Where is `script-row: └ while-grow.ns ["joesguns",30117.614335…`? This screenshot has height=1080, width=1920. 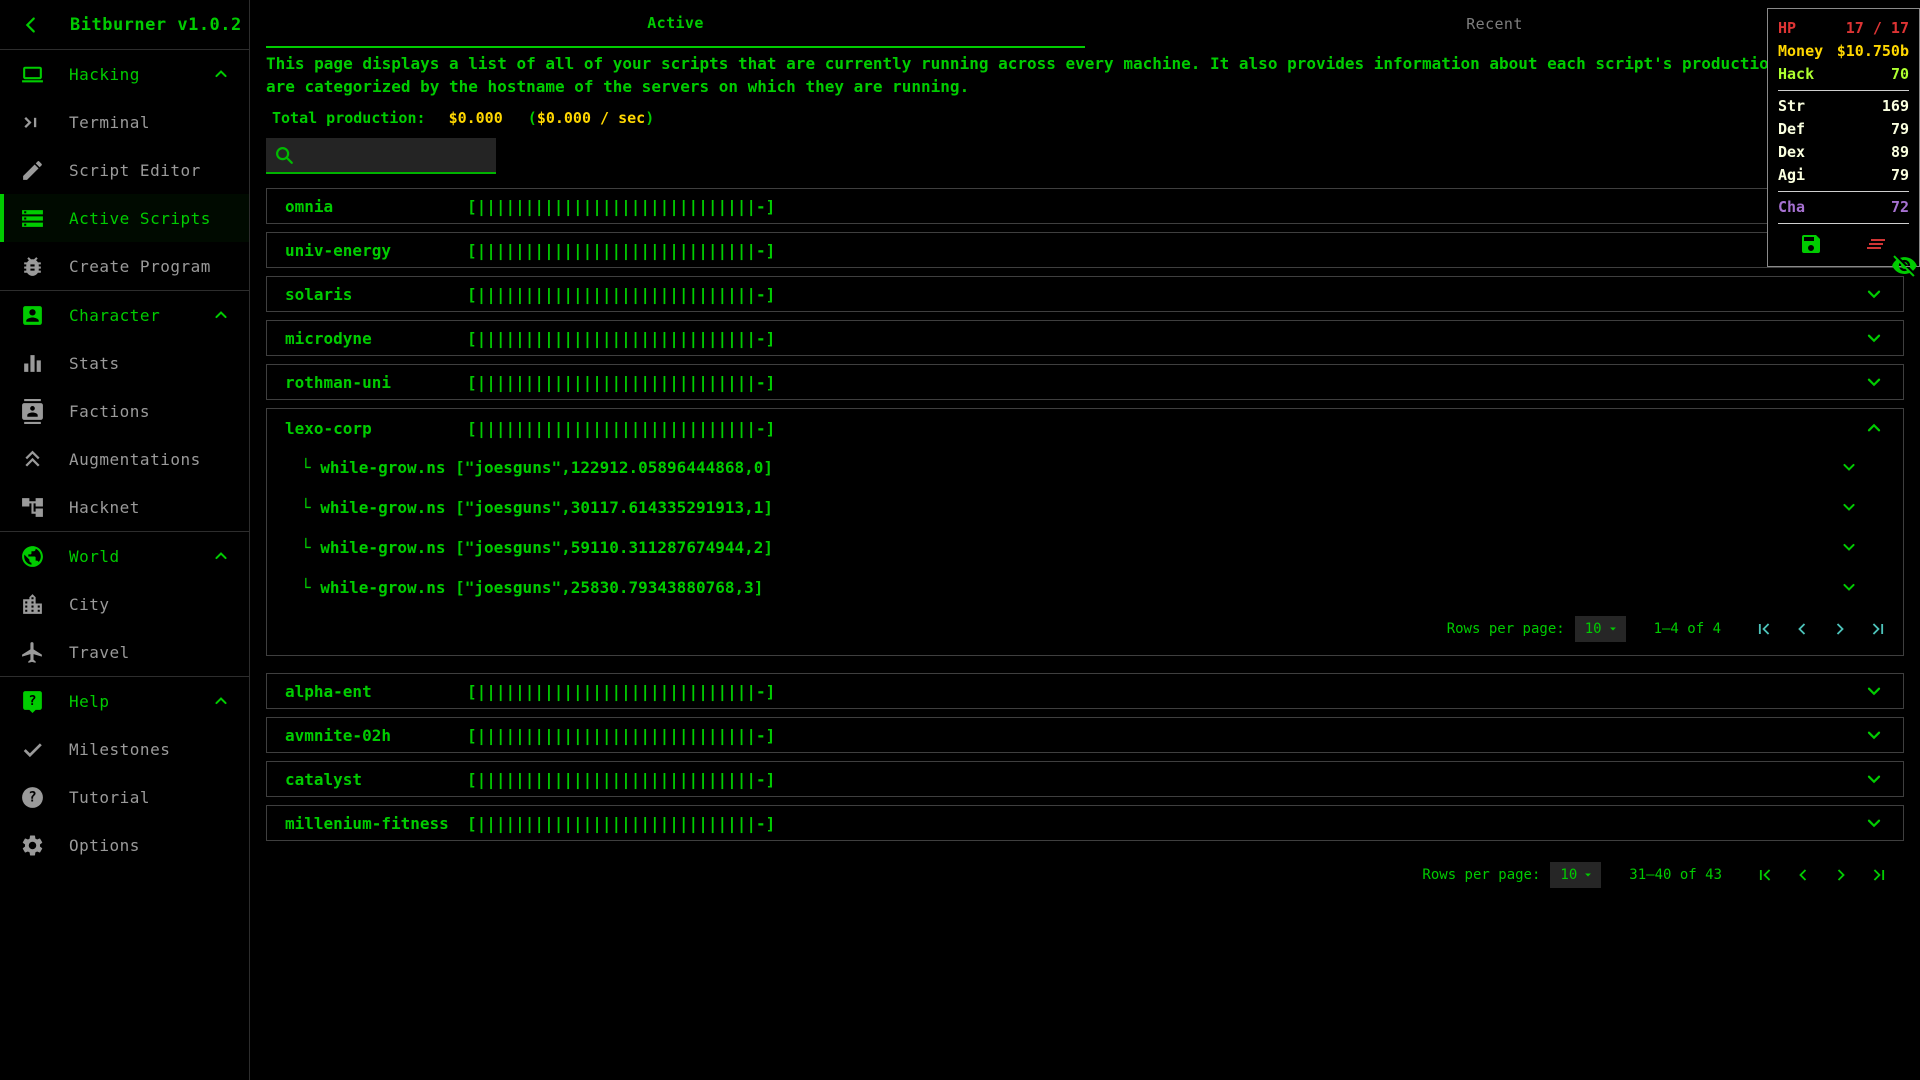
script-row: └ while-grow.ns ["joesguns",30117.614335… is located at coordinates (1085, 507).